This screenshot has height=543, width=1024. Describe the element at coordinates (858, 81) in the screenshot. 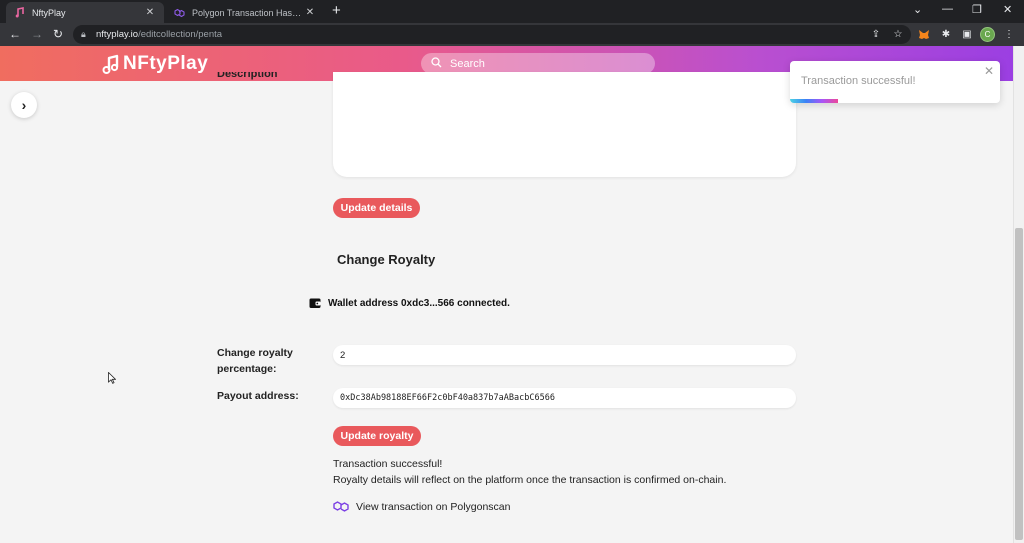

I see `toast-message: Transaction successful!` at that location.